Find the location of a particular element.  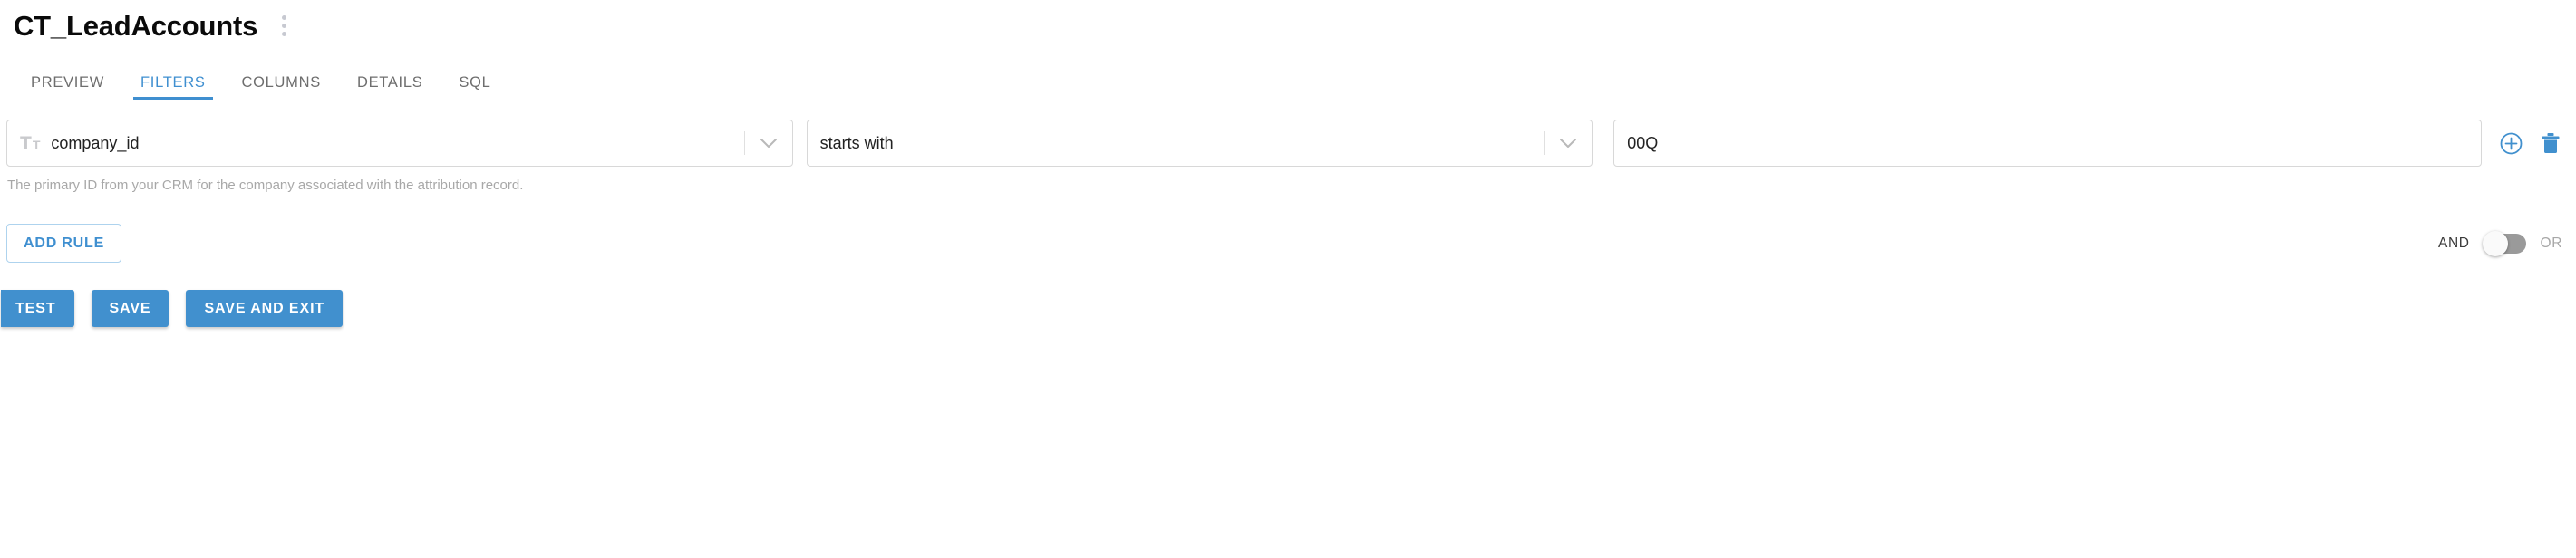

rule-bar: ADD RULE AND OR is located at coordinates (1288, 244).